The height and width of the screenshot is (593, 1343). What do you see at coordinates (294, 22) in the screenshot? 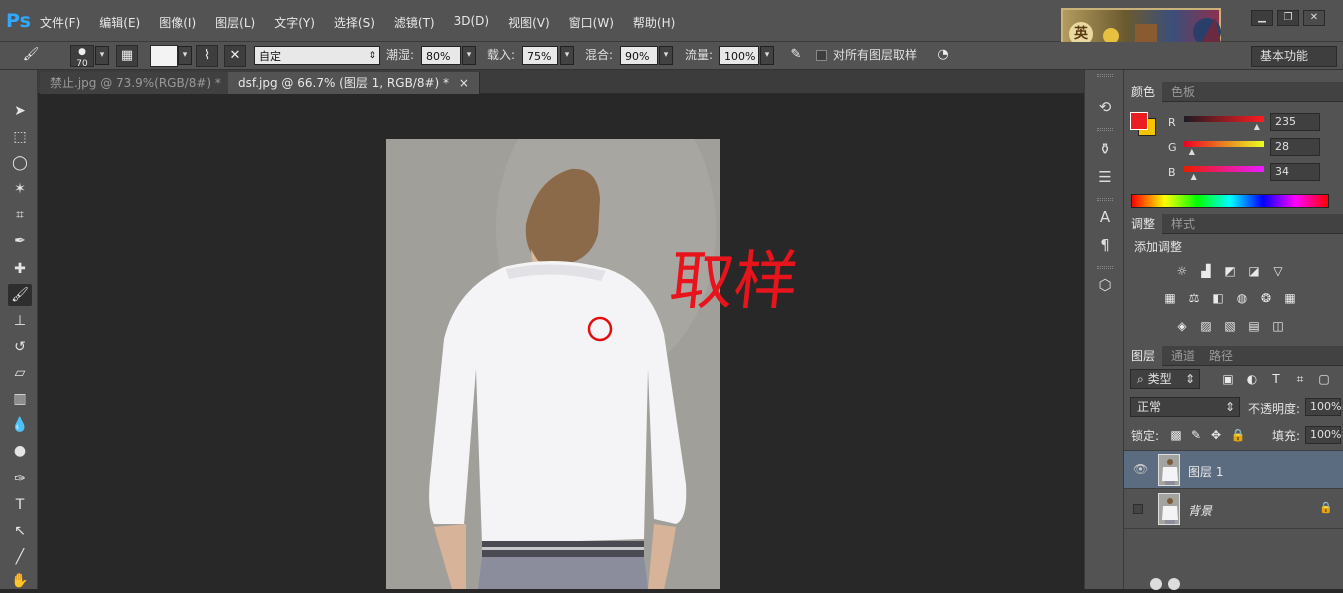
I see `menu-type: 文字(Y)` at bounding box center [294, 22].